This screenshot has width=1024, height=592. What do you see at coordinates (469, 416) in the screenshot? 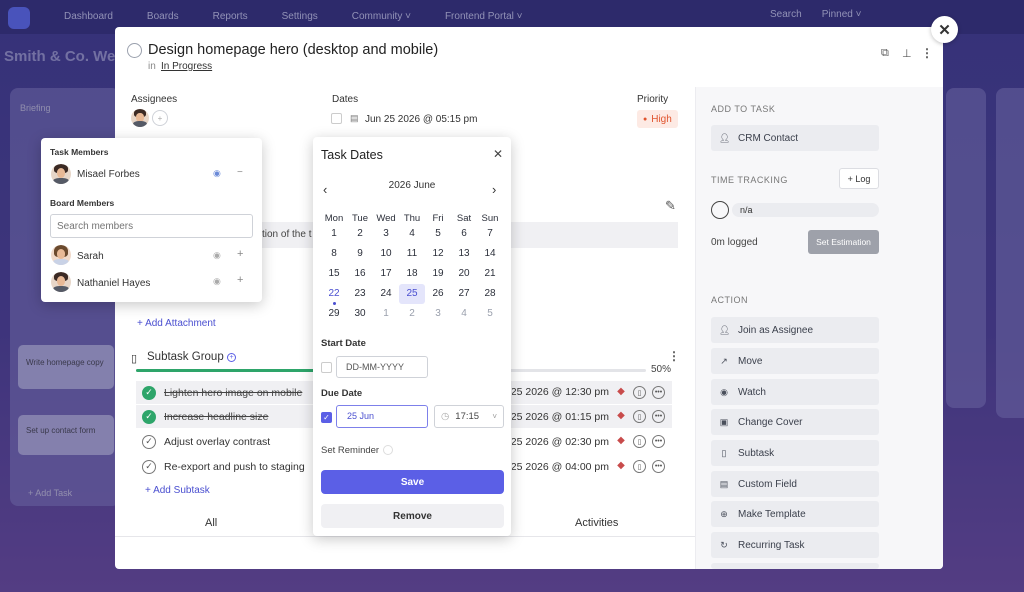
I see `due-time-select: ◷ 17:15 ˅` at bounding box center [469, 416].